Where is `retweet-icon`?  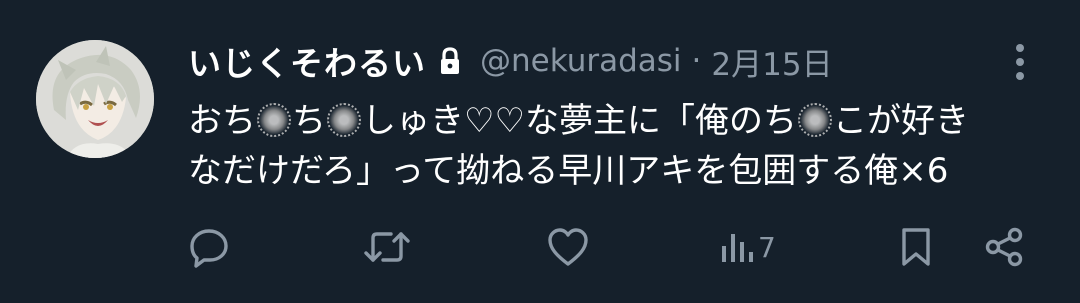
retweet-icon is located at coordinates (387, 247).